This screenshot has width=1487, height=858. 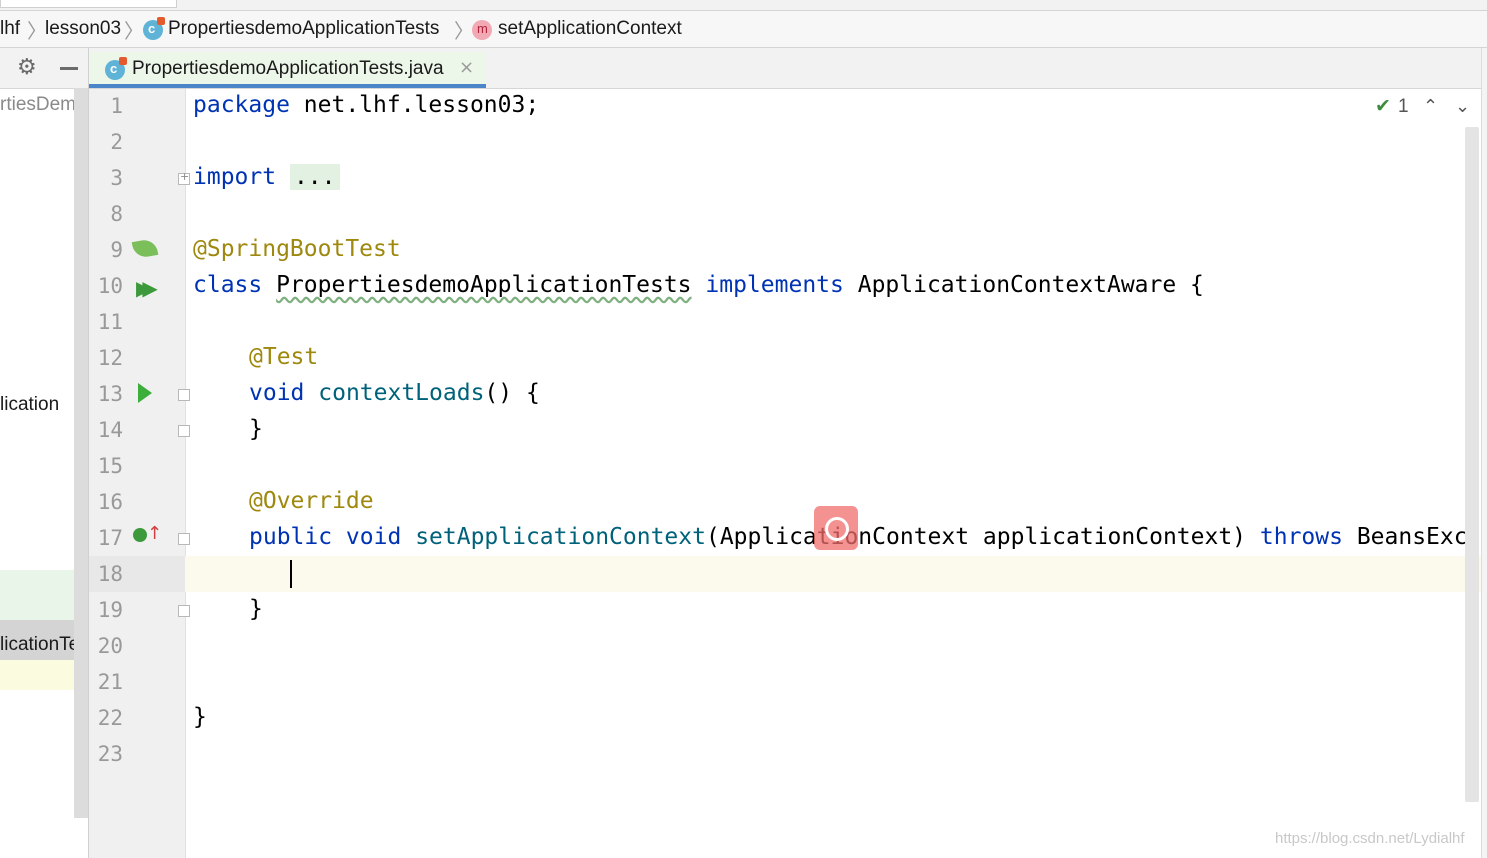 What do you see at coordinates (833, 574) in the screenshot?
I see `current-line-highlight` at bounding box center [833, 574].